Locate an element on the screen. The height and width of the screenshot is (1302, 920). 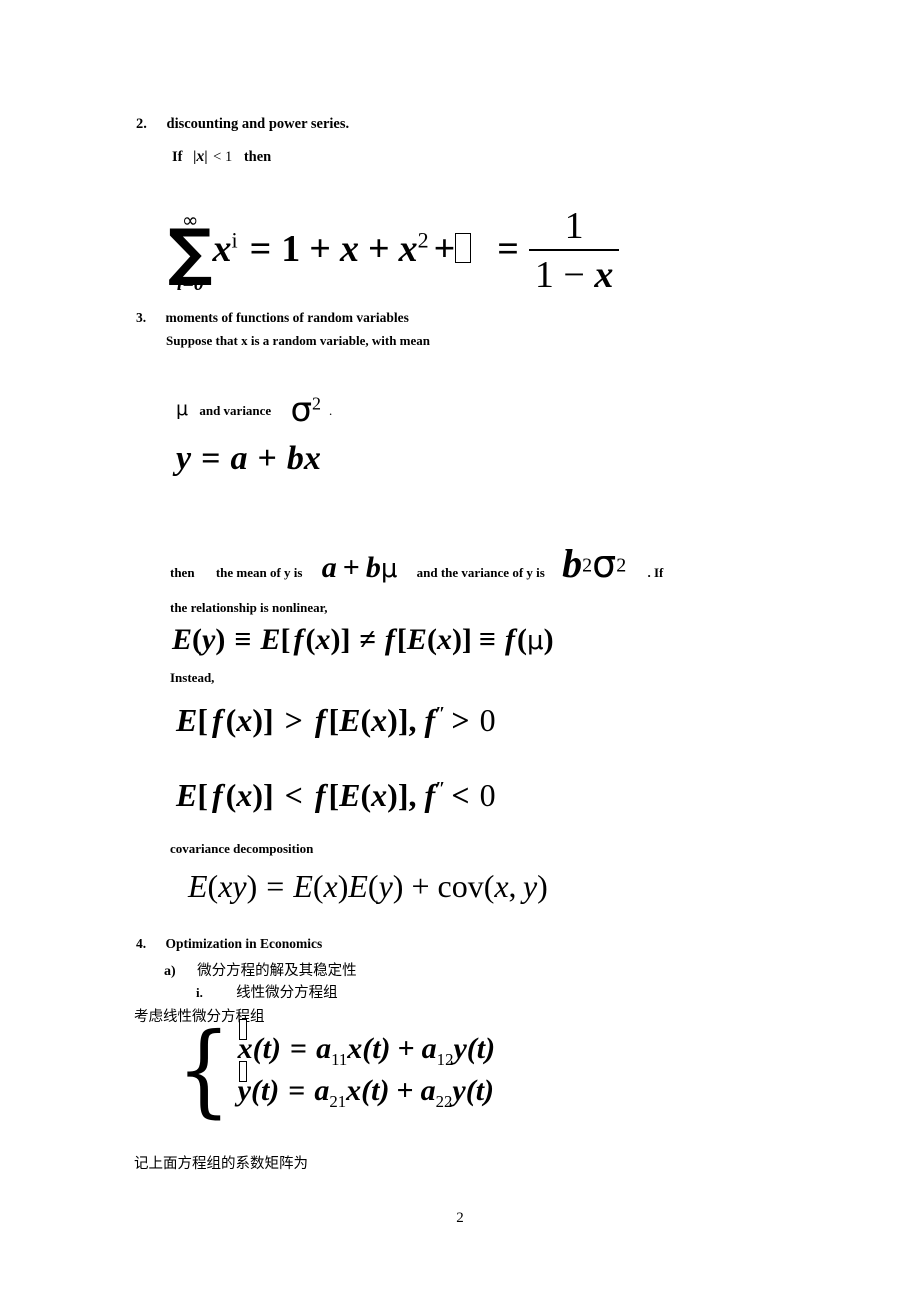
covariance-label: covariance decomposition is located at coordinates (242, 848).